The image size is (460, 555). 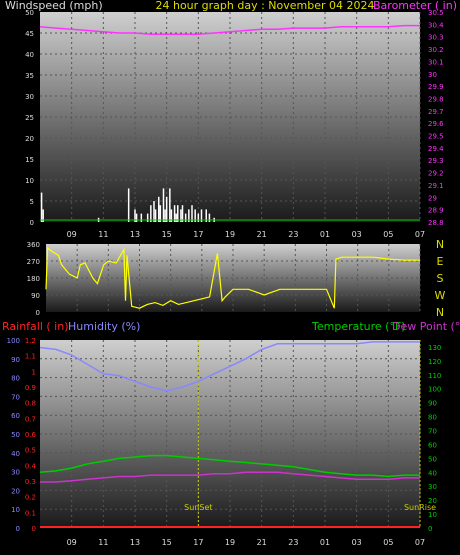 I want to click on humidity-tick: 50, so click(x=15, y=435).